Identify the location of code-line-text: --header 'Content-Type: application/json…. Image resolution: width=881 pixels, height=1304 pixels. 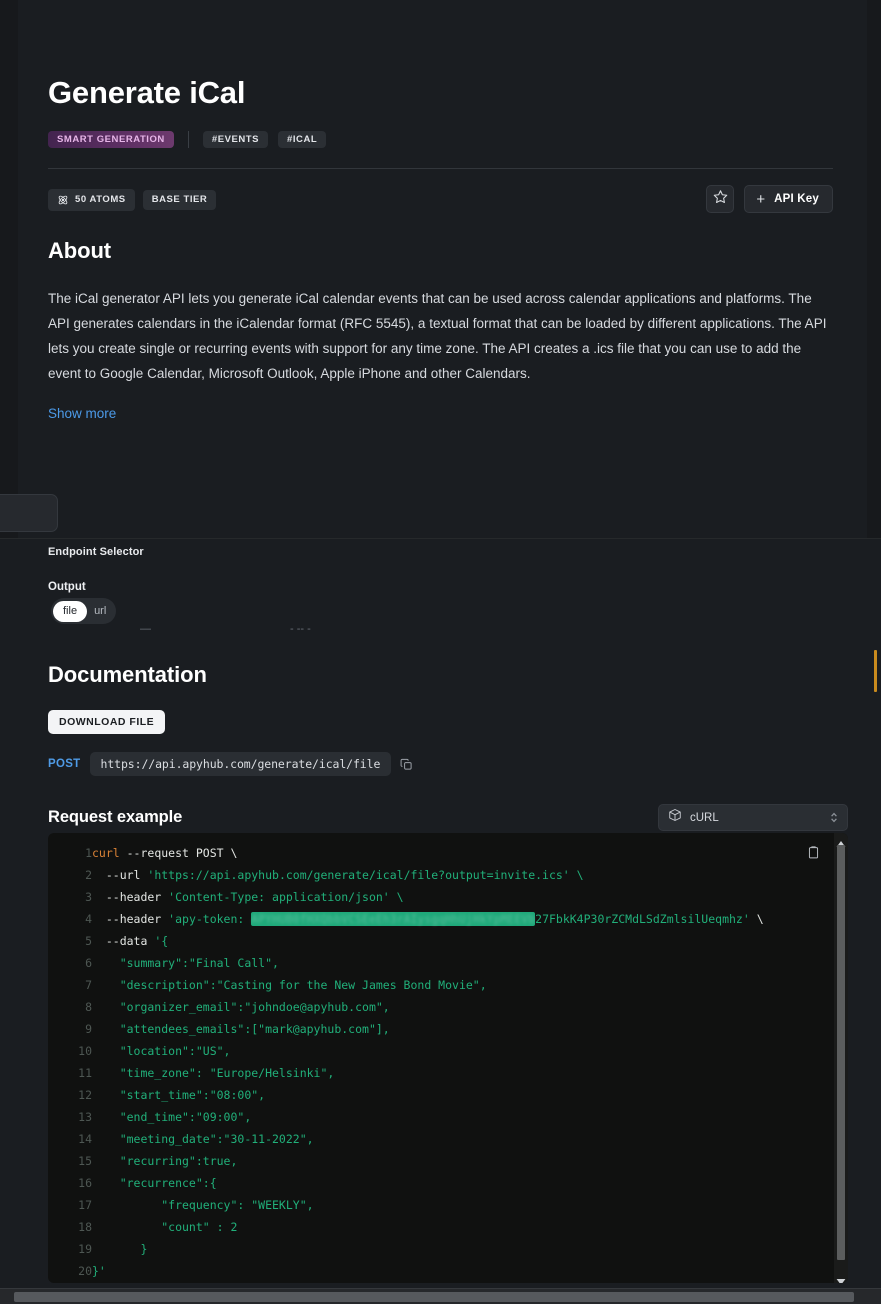
(248, 897).